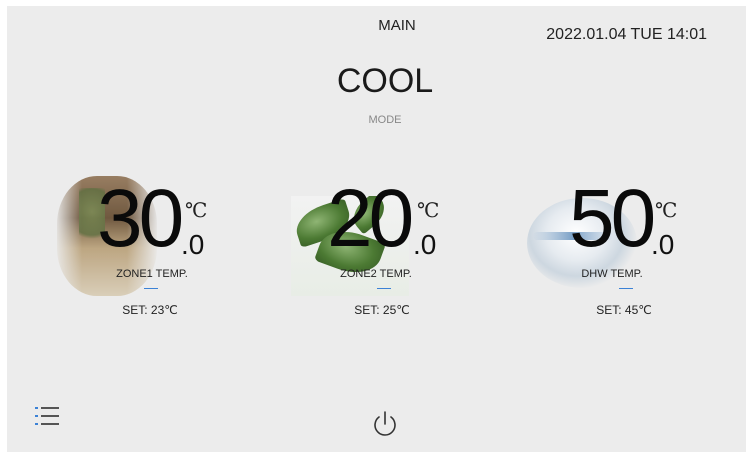 The image size is (753, 458). I want to click on zone1-temp-integer: 30, so click(140, 218).